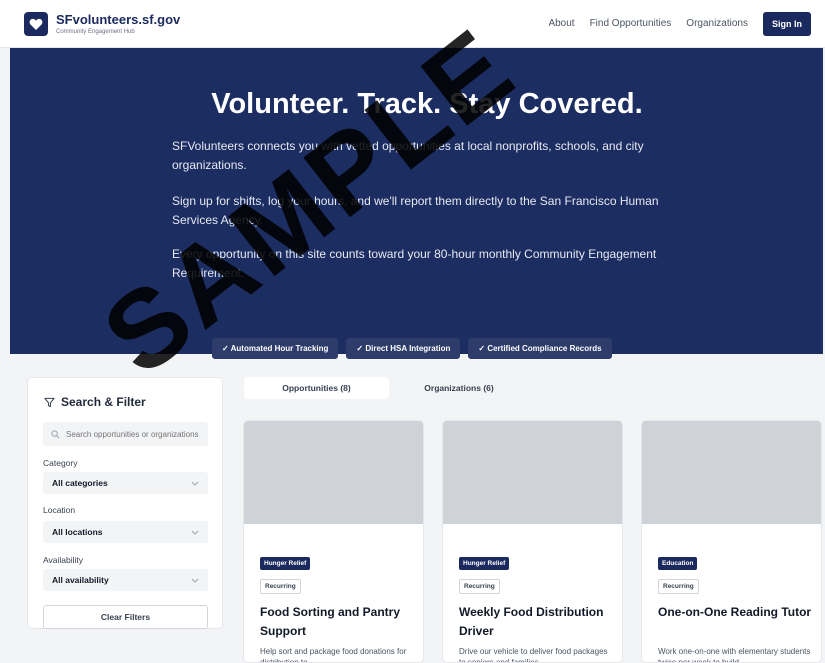  I want to click on hero-title: Volunteer. Track. Stay Covered., so click(427, 104).